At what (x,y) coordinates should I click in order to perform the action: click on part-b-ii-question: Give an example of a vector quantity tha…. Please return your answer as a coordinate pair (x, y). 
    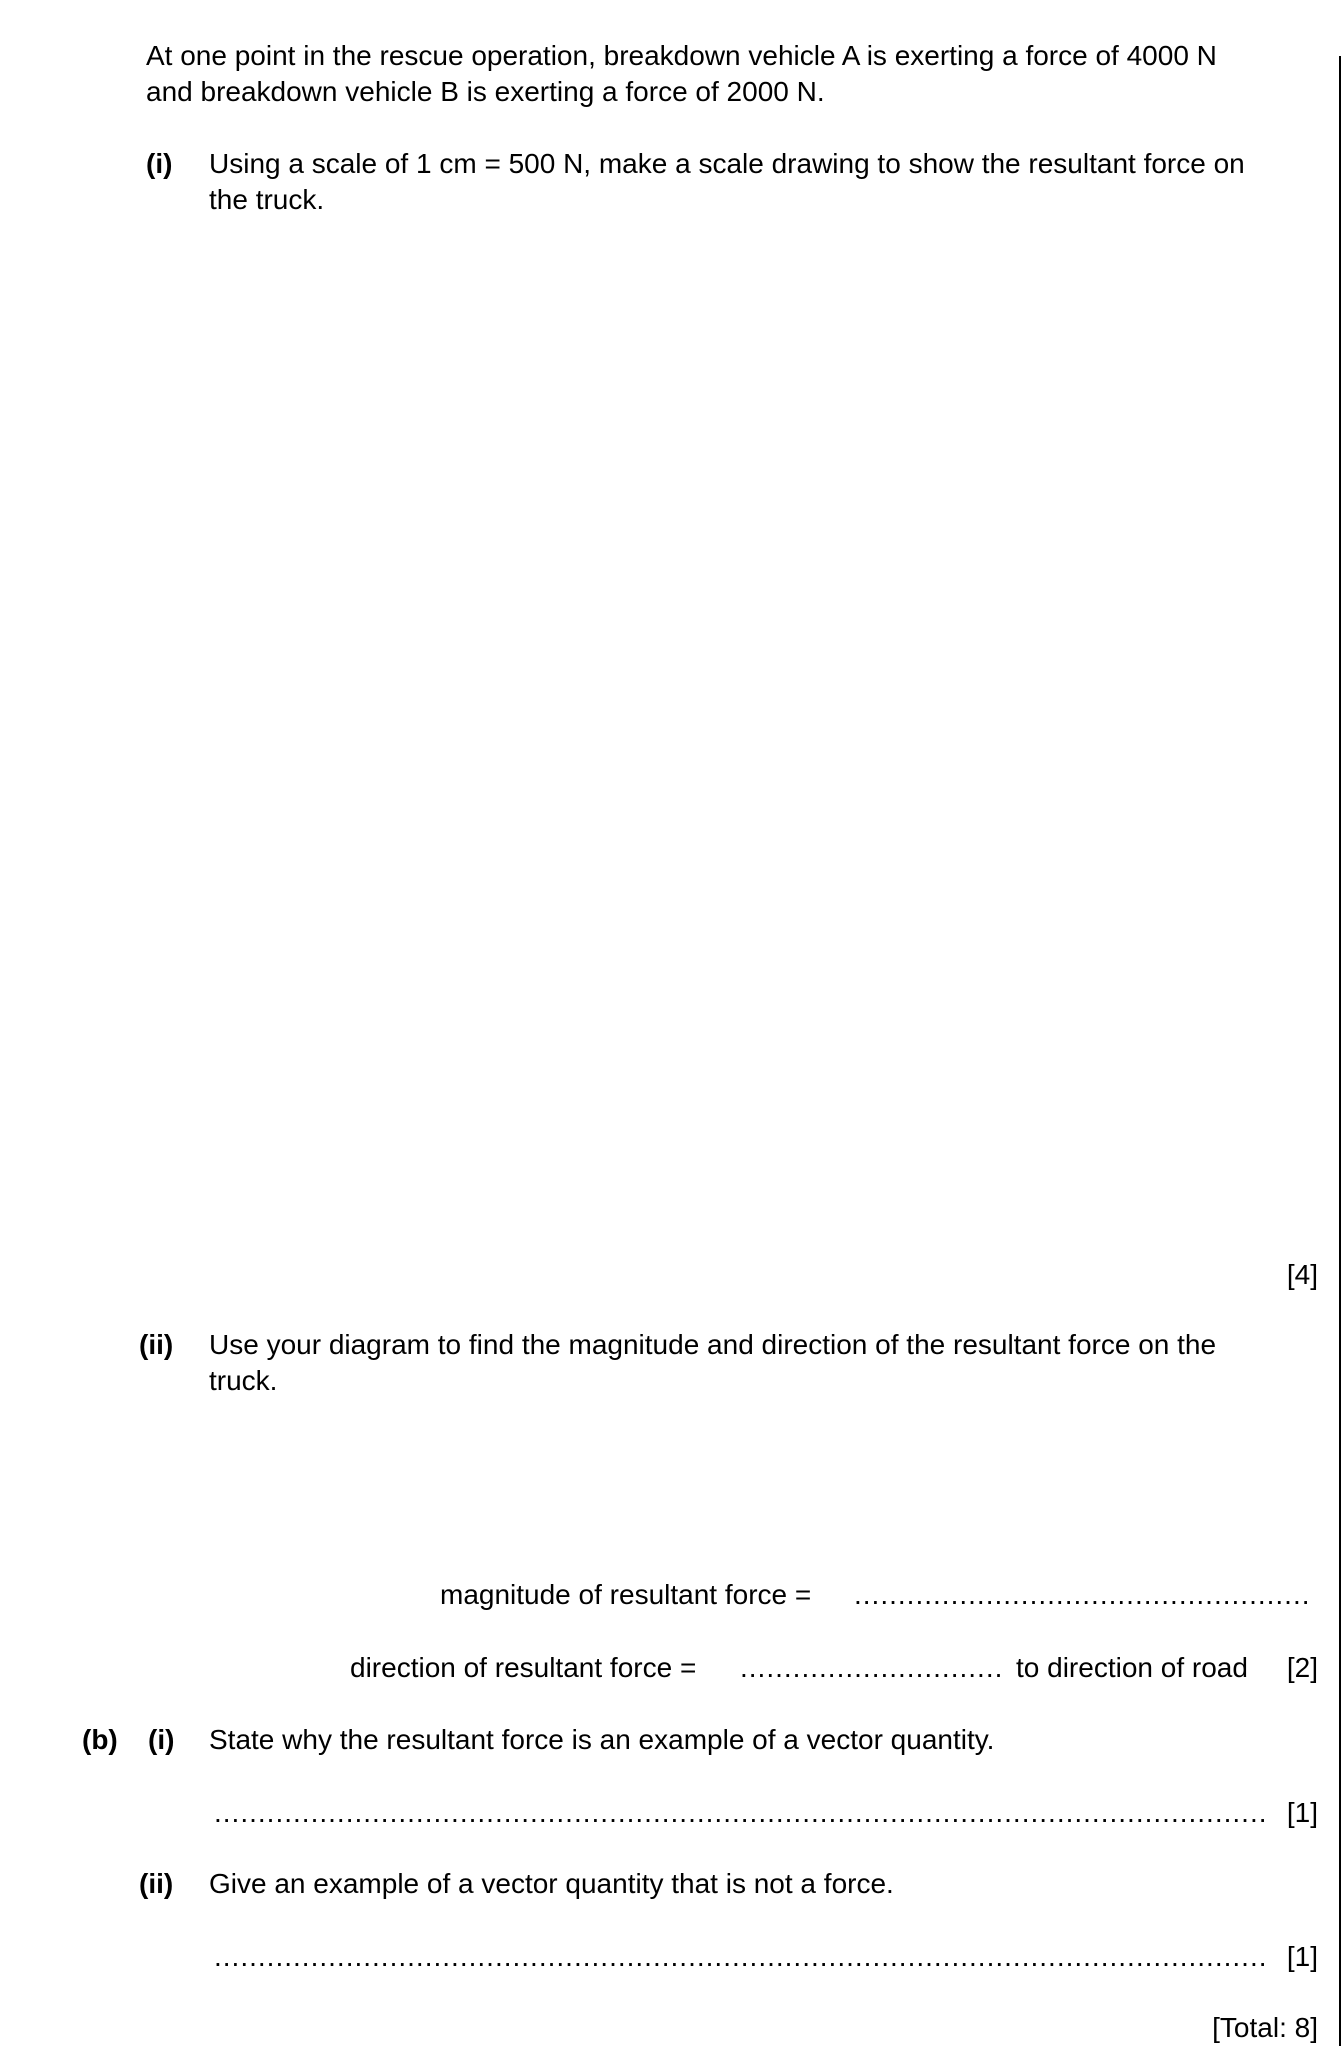
    Looking at the image, I should click on (551, 1883).